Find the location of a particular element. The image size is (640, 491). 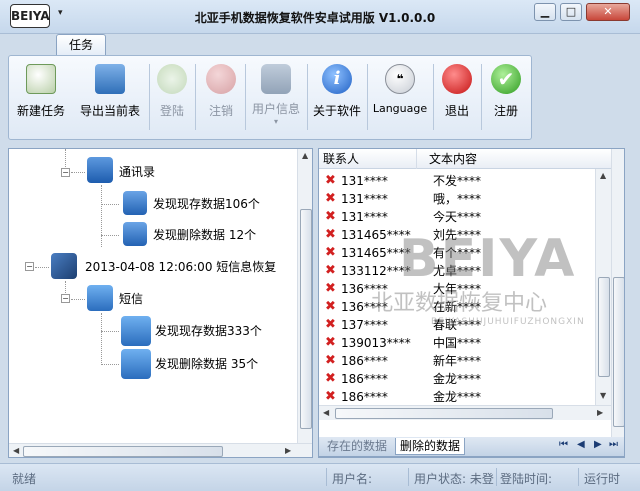

minimize-button: ▁ is located at coordinates (545, 12).